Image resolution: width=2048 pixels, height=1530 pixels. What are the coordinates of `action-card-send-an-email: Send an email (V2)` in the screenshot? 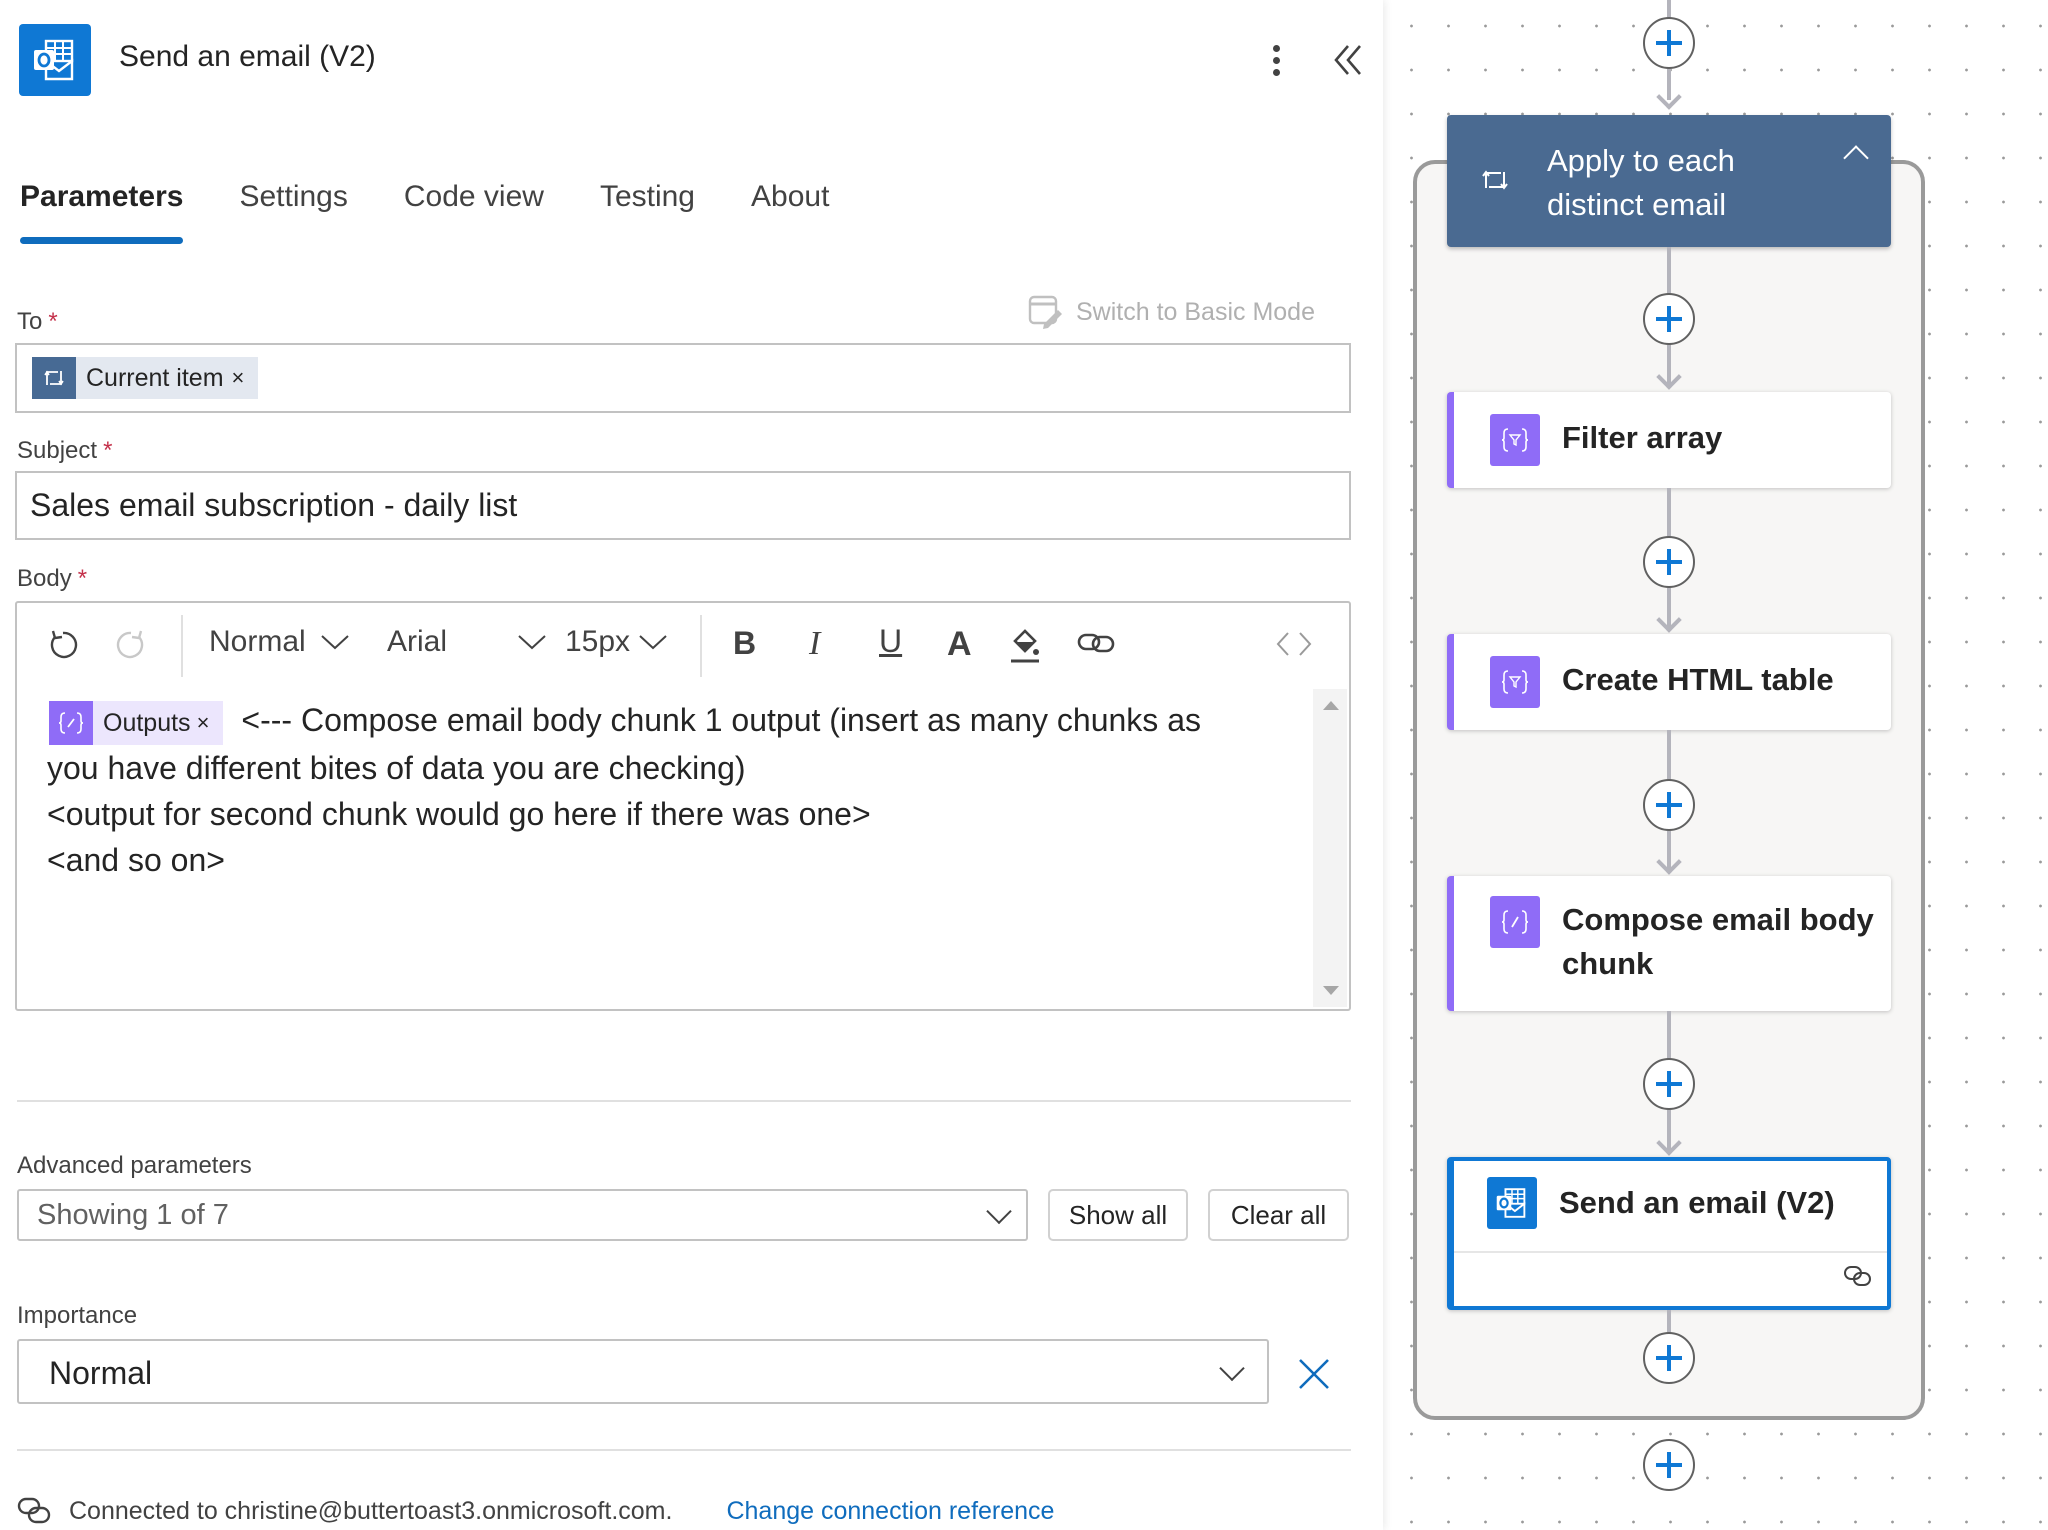 It's located at (1669, 1233).